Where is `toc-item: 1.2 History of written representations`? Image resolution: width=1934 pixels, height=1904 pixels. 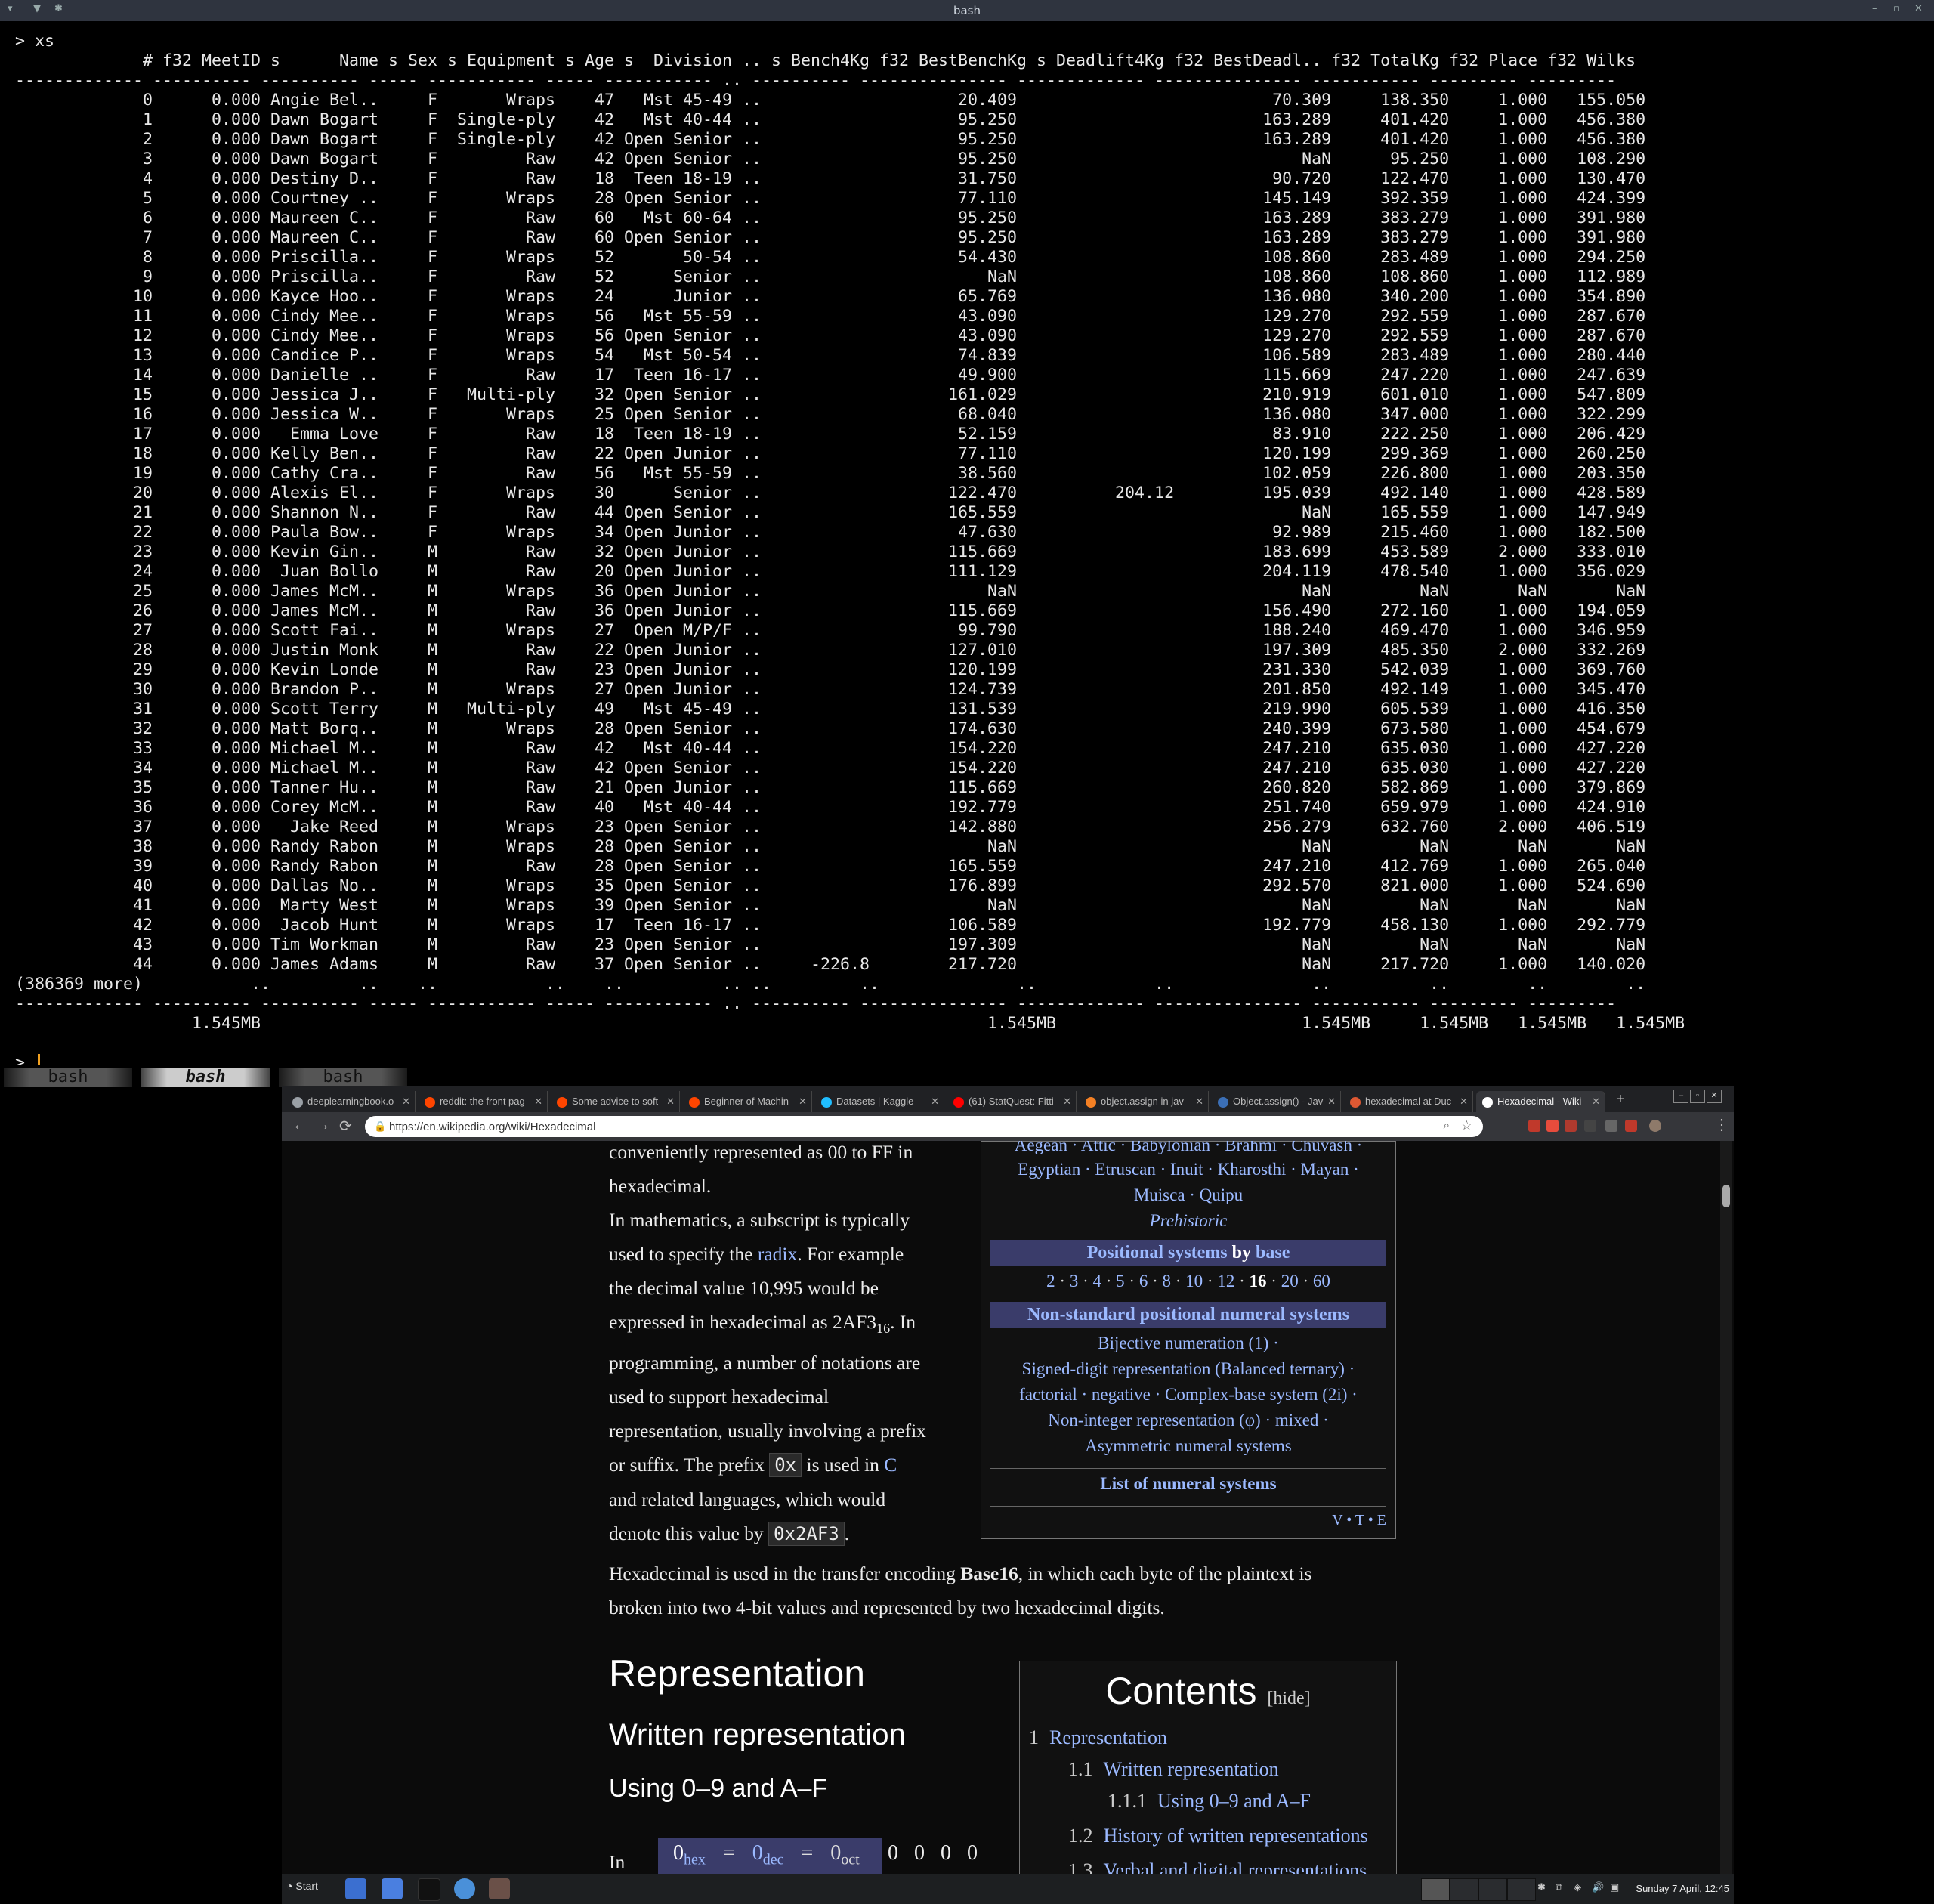 toc-item: 1.2 History of written representations is located at coordinates (1218, 1836).